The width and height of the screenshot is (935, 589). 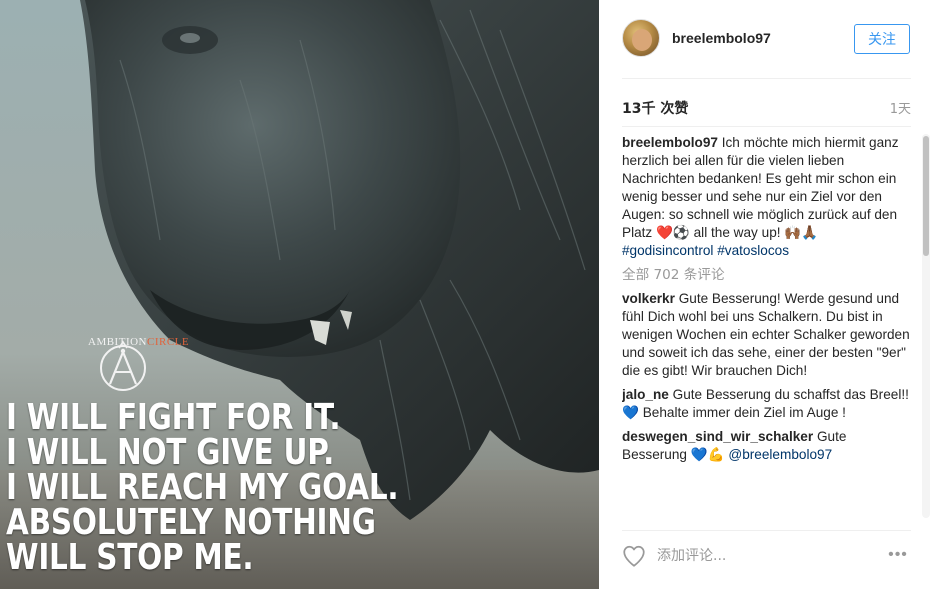 What do you see at coordinates (926, 326) in the screenshot?
I see `comments-scrollbar` at bounding box center [926, 326].